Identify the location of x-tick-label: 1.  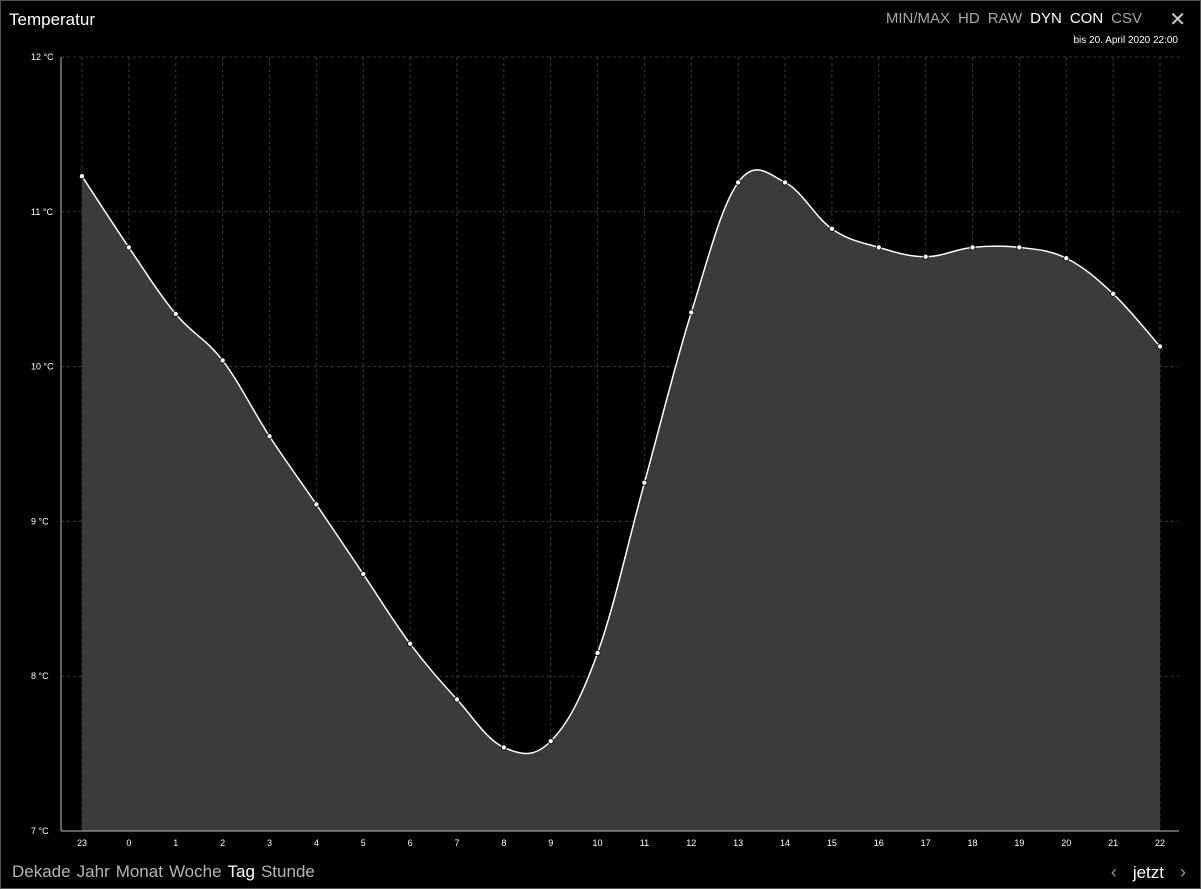
(175, 843).